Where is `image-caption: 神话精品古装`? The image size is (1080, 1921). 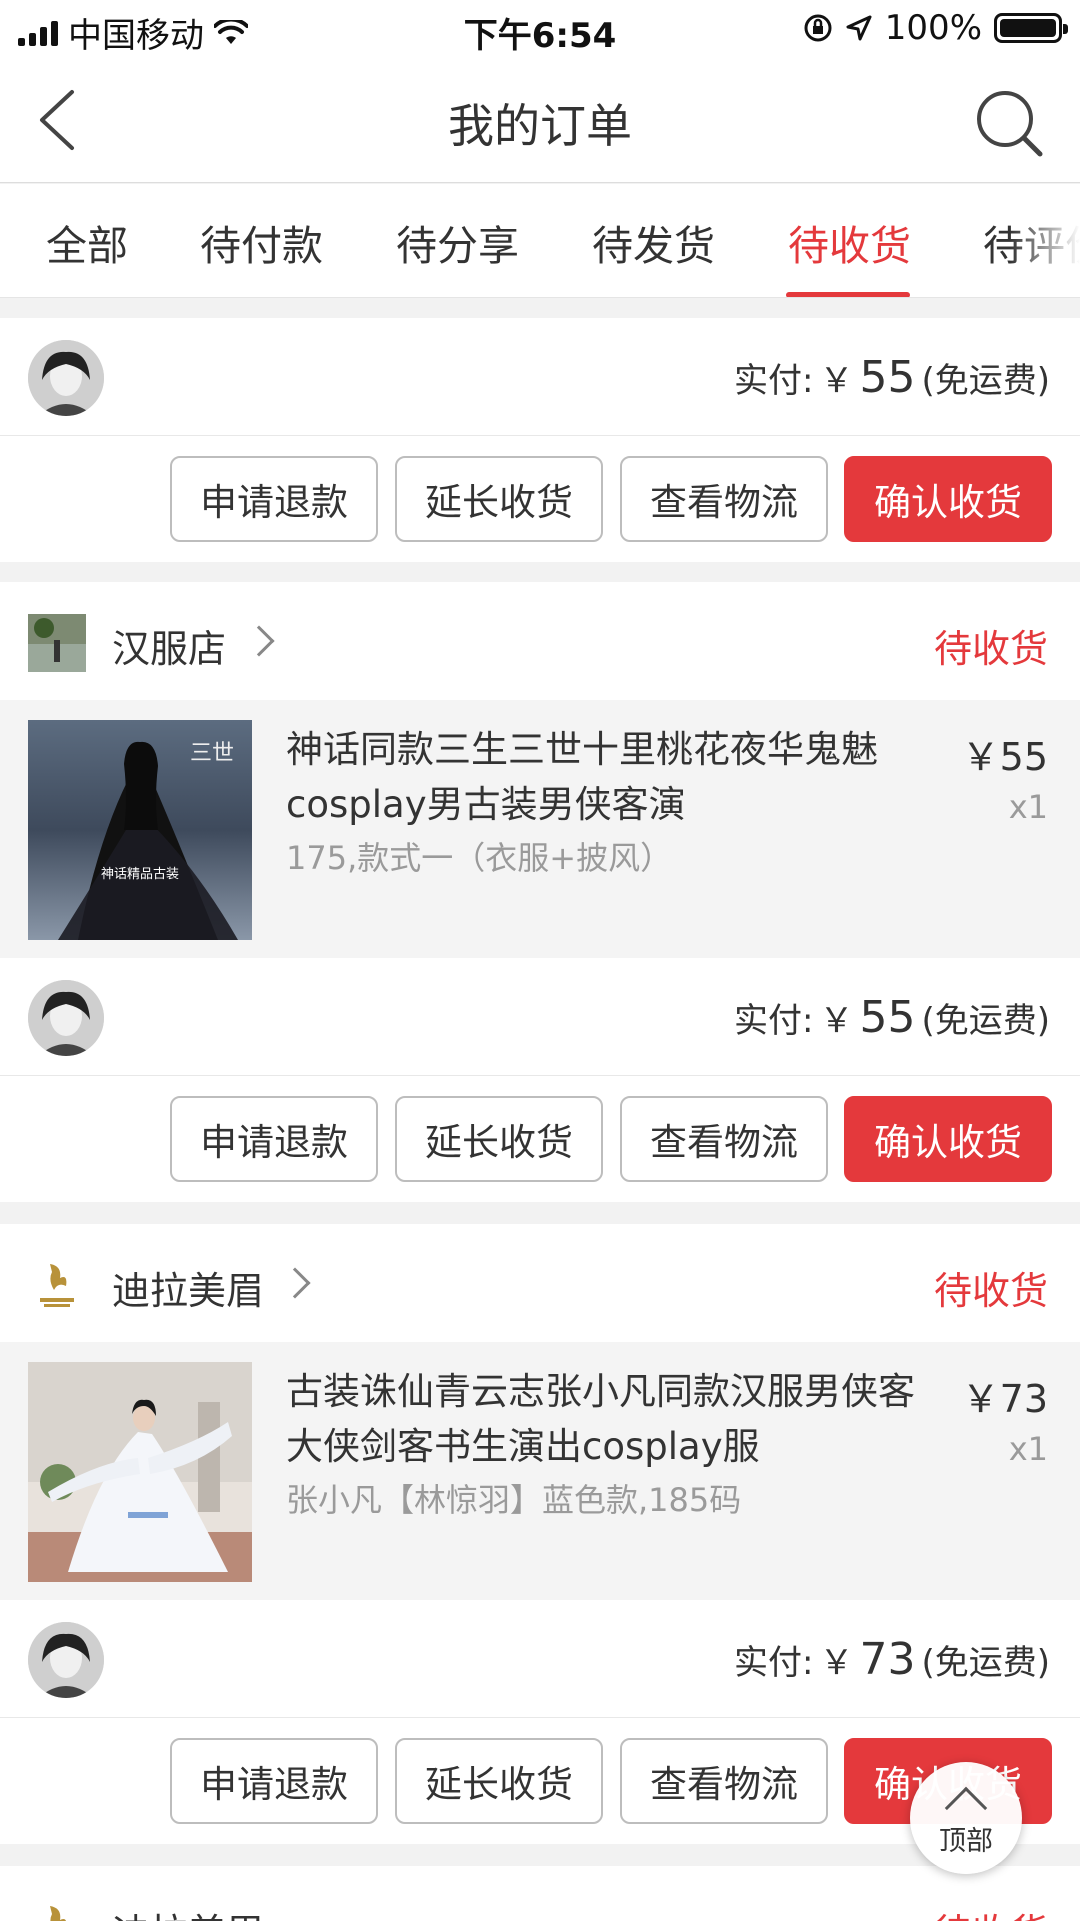
image-caption: 神话精品古装 is located at coordinates (140, 874).